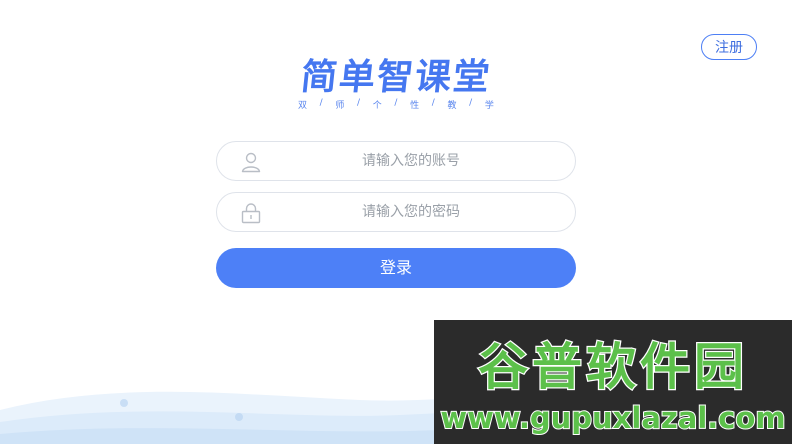  Describe the element at coordinates (489, 106) in the screenshot. I see `logo-subtitle-char: 学` at that location.